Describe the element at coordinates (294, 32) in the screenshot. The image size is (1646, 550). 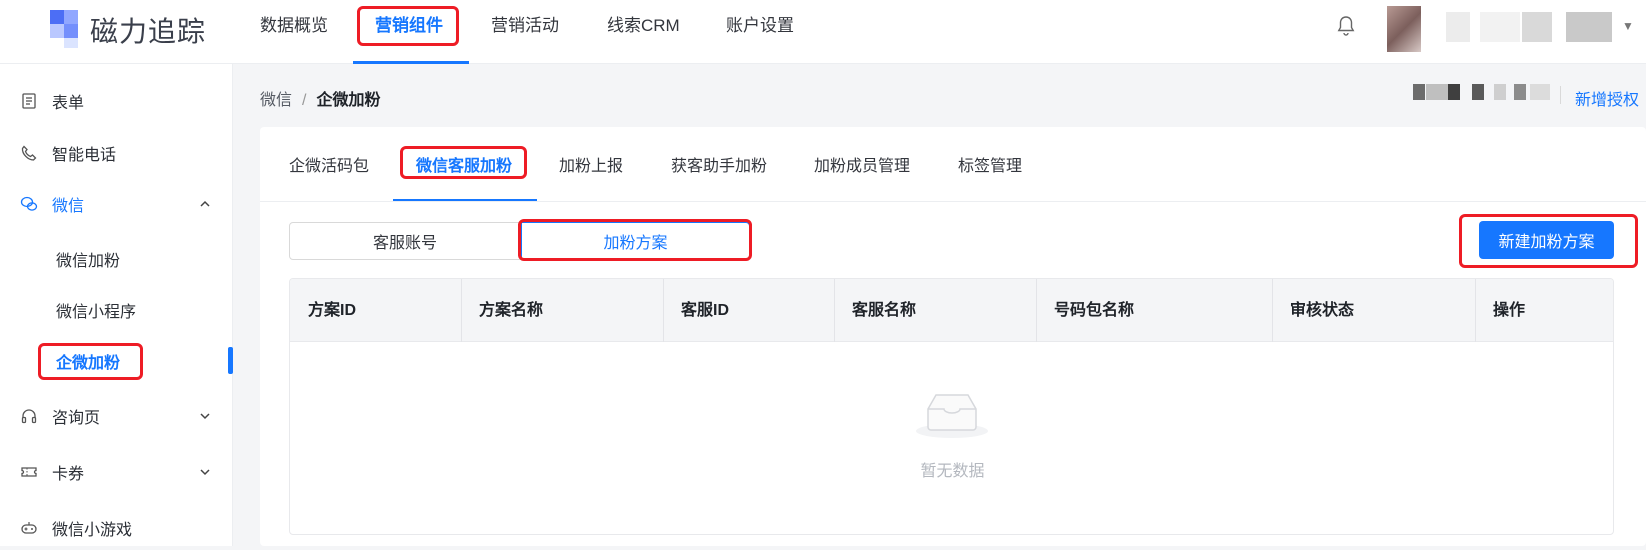
I see `nav-data-overview: 数据概览` at that location.